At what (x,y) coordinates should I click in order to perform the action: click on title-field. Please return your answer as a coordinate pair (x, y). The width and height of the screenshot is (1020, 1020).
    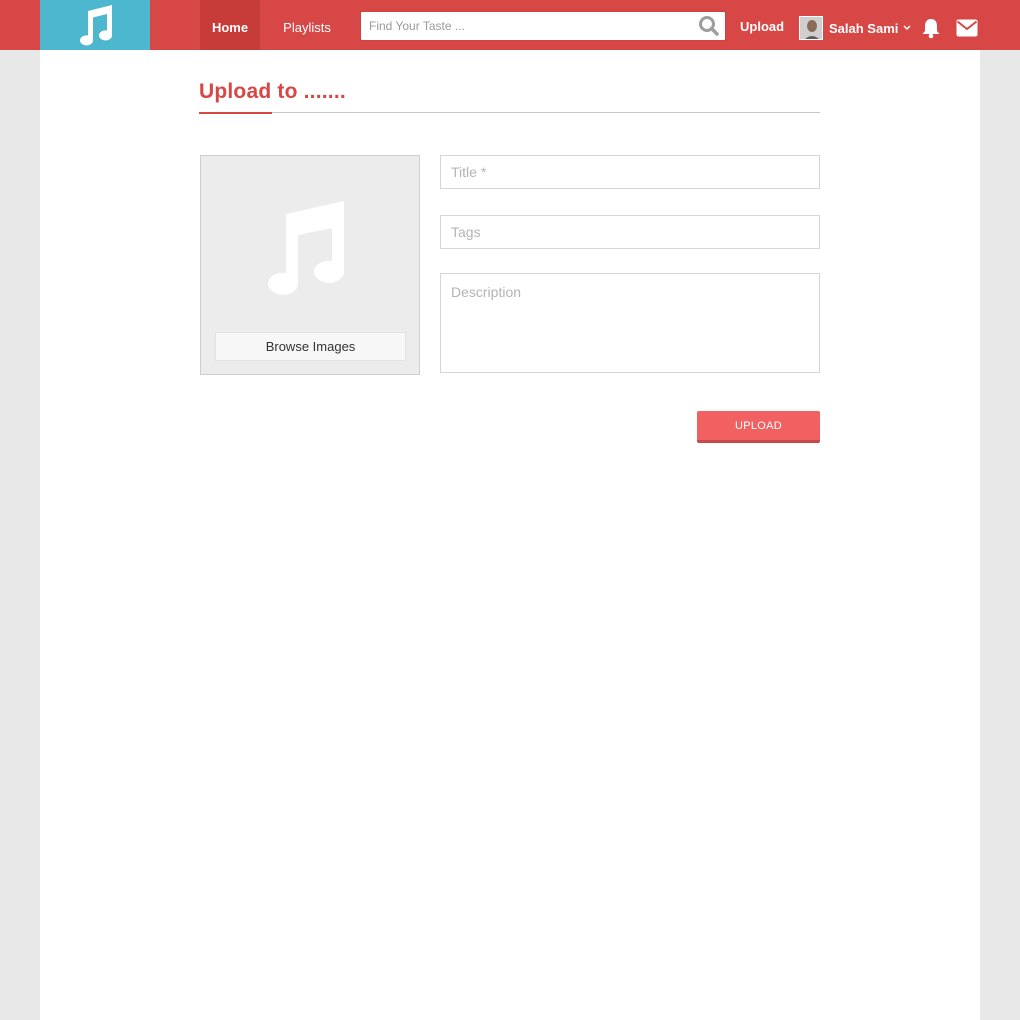
    Looking at the image, I should click on (630, 172).